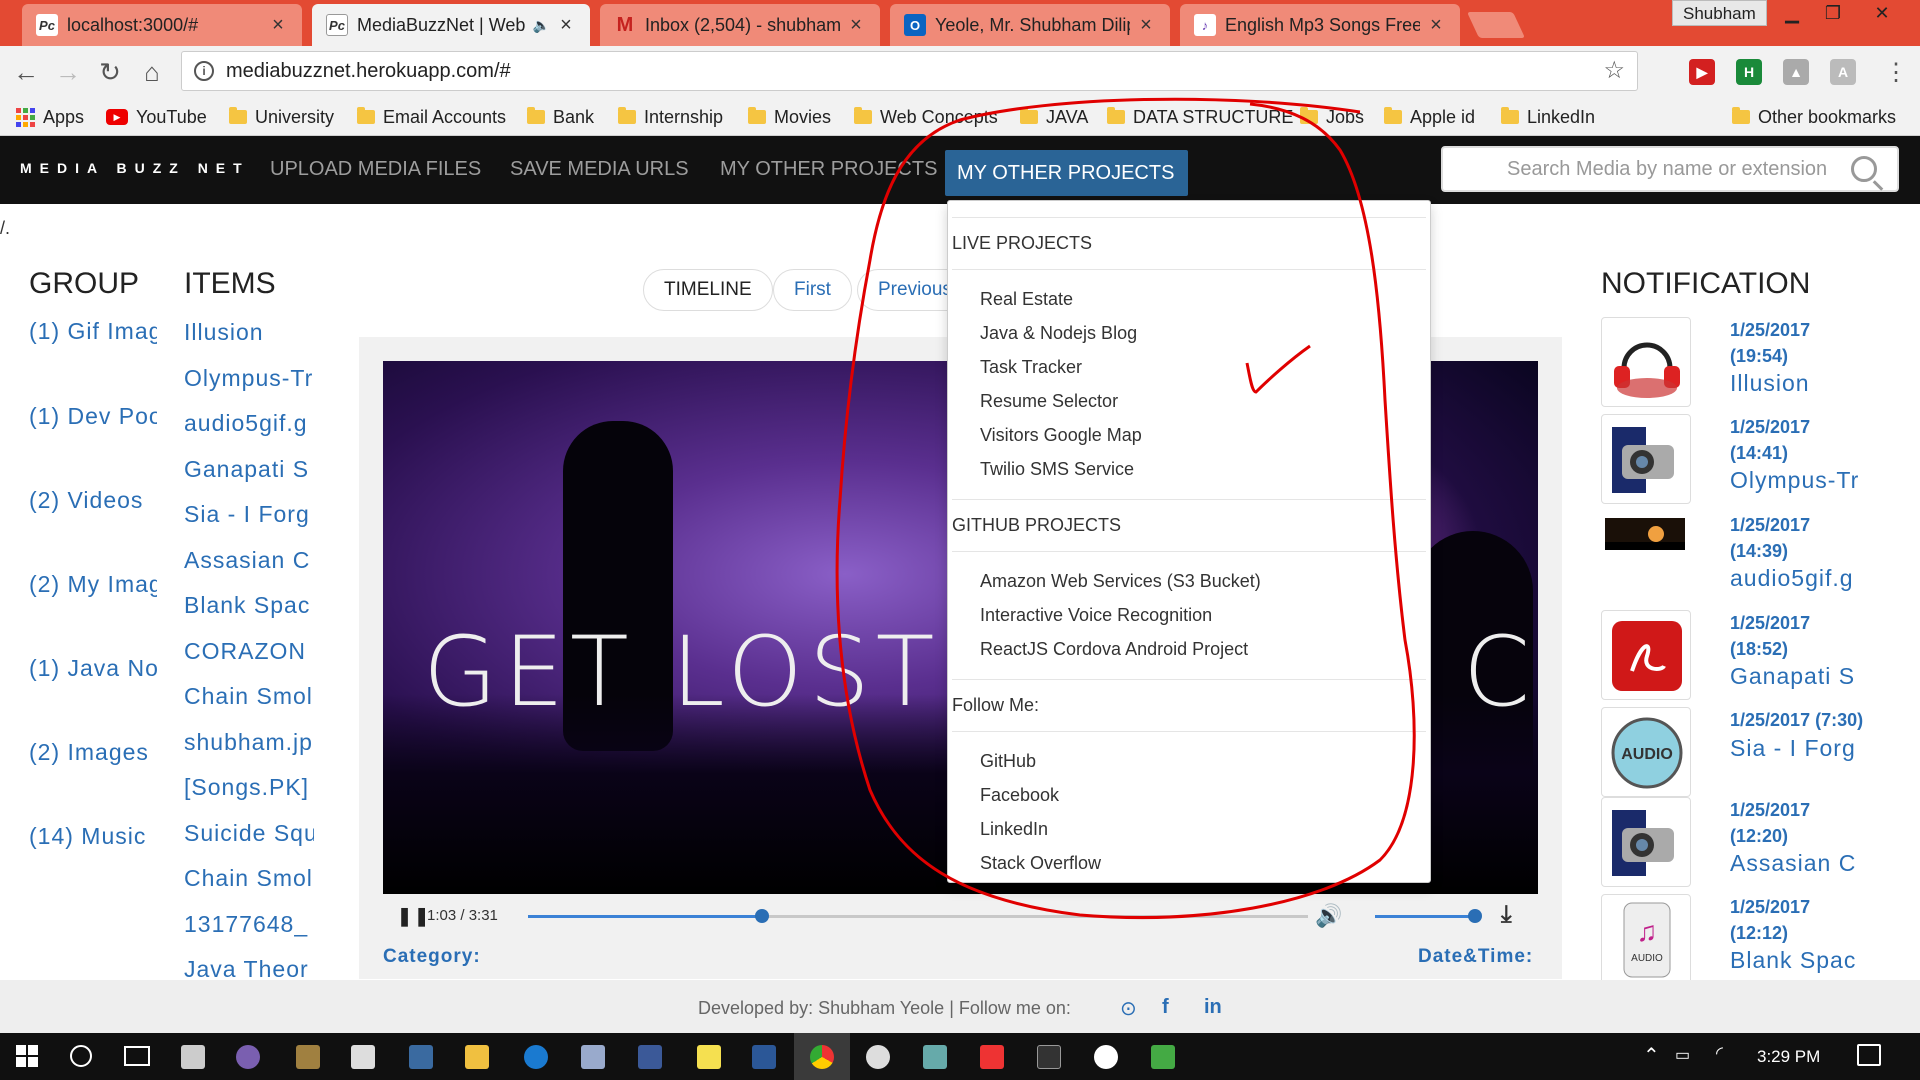 The width and height of the screenshot is (1920, 1080). Describe the element at coordinates (789, 117) in the screenshot. I see `bookmark-folder: Movies` at that location.